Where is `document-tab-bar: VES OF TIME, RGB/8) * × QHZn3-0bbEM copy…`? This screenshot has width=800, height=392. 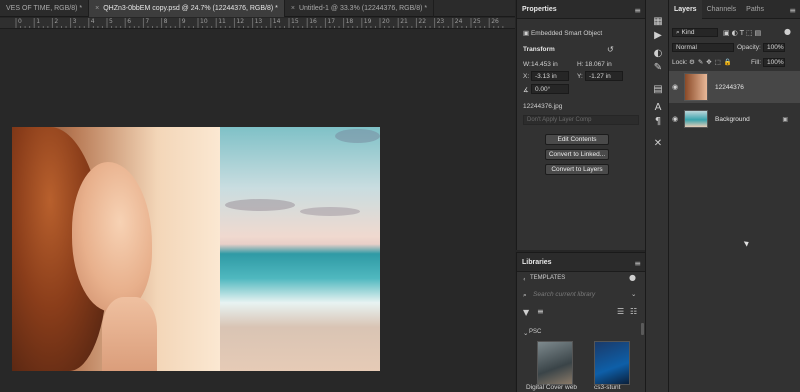 document-tab-bar: VES OF TIME, RGB/8) * × QHZn3-0bbEM copy… is located at coordinates (257, 8).